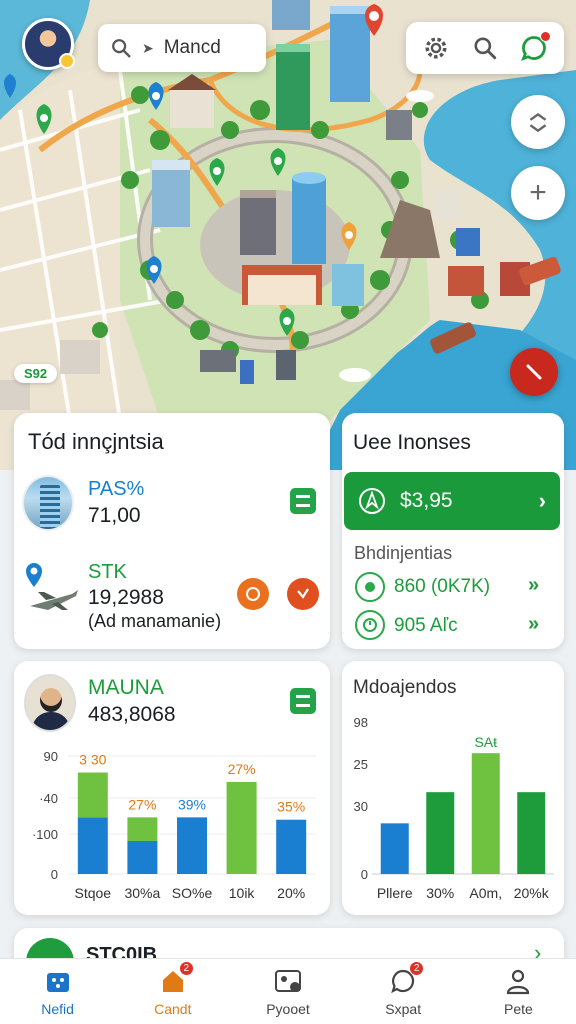  What do you see at coordinates (518, 1009) in the screenshot?
I see `nav-label: Pete` at bounding box center [518, 1009].